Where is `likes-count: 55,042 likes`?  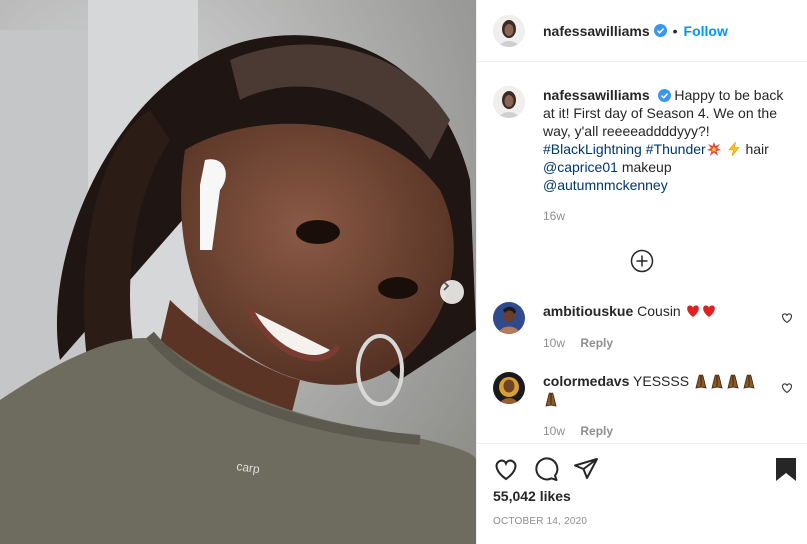 likes-count: 55,042 likes is located at coordinates (532, 496).